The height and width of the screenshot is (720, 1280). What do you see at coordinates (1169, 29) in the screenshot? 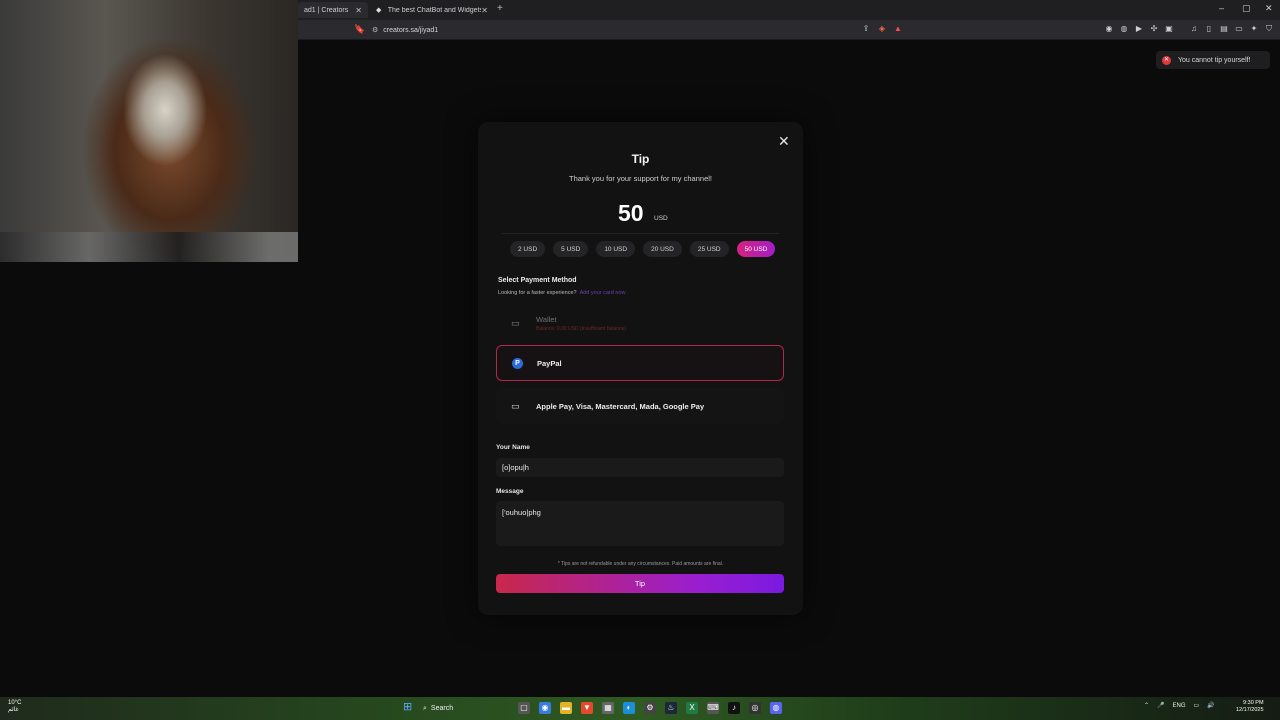
I see `screenshot-icon: ▣` at bounding box center [1169, 29].